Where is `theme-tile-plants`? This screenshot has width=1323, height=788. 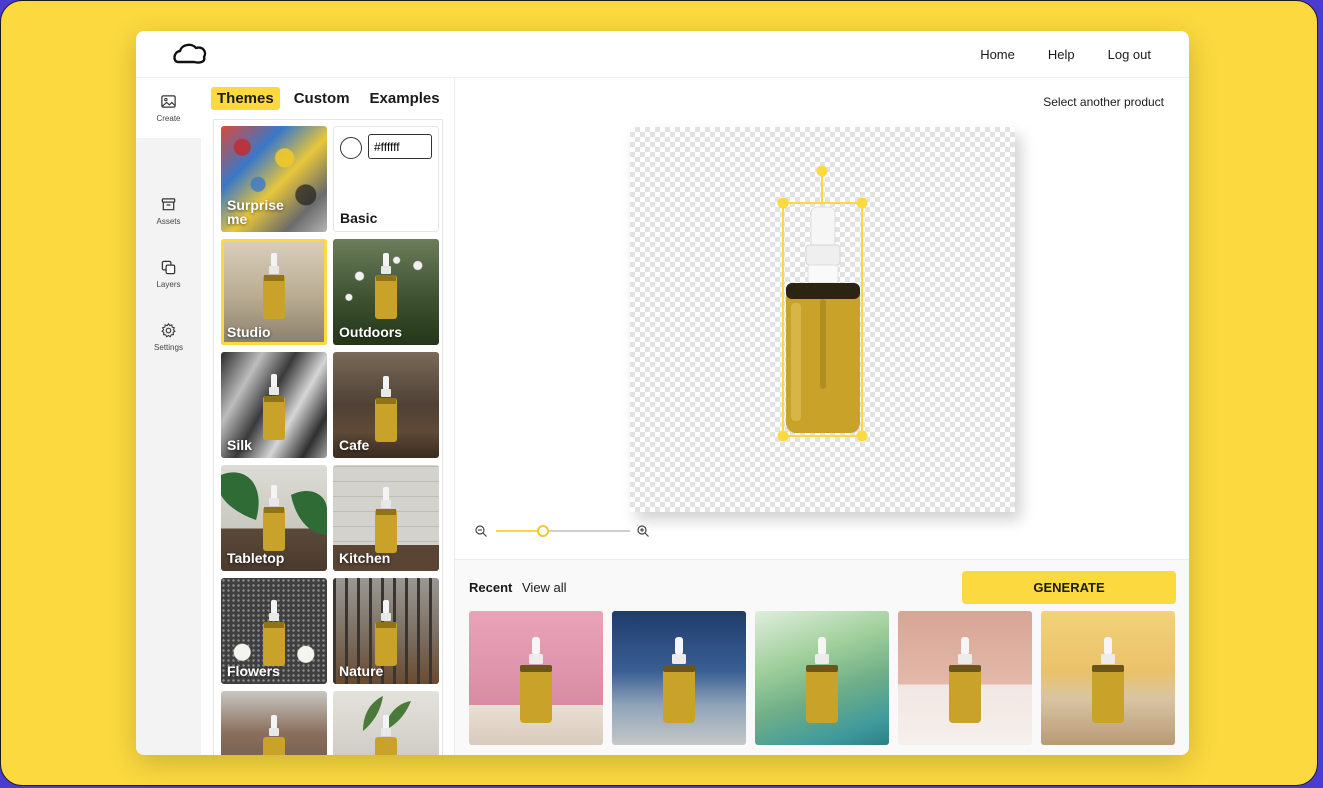
theme-tile-plants is located at coordinates (386, 723).